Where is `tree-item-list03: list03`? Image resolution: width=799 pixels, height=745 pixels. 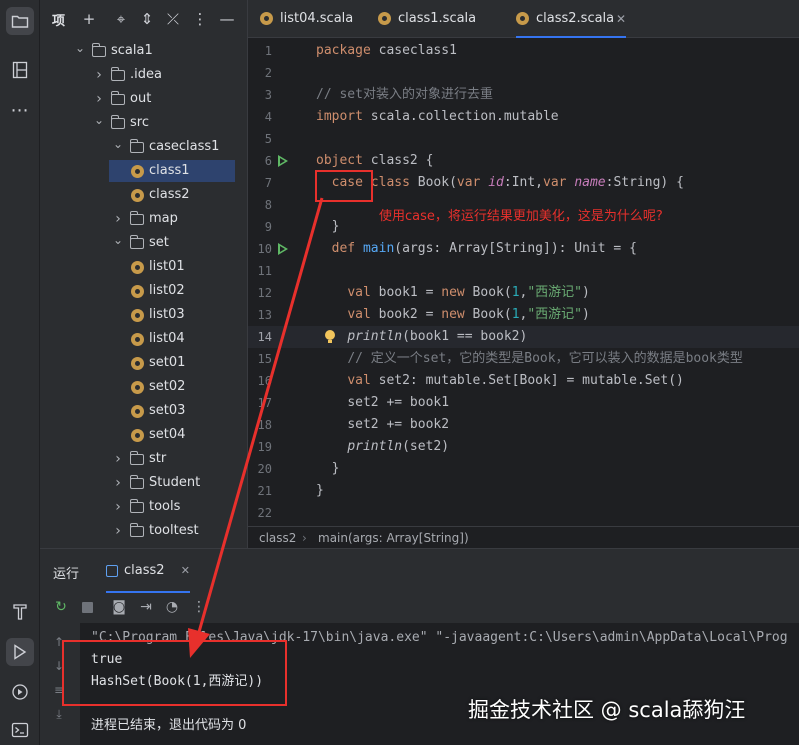 tree-item-list03: list03 is located at coordinates (143, 315).